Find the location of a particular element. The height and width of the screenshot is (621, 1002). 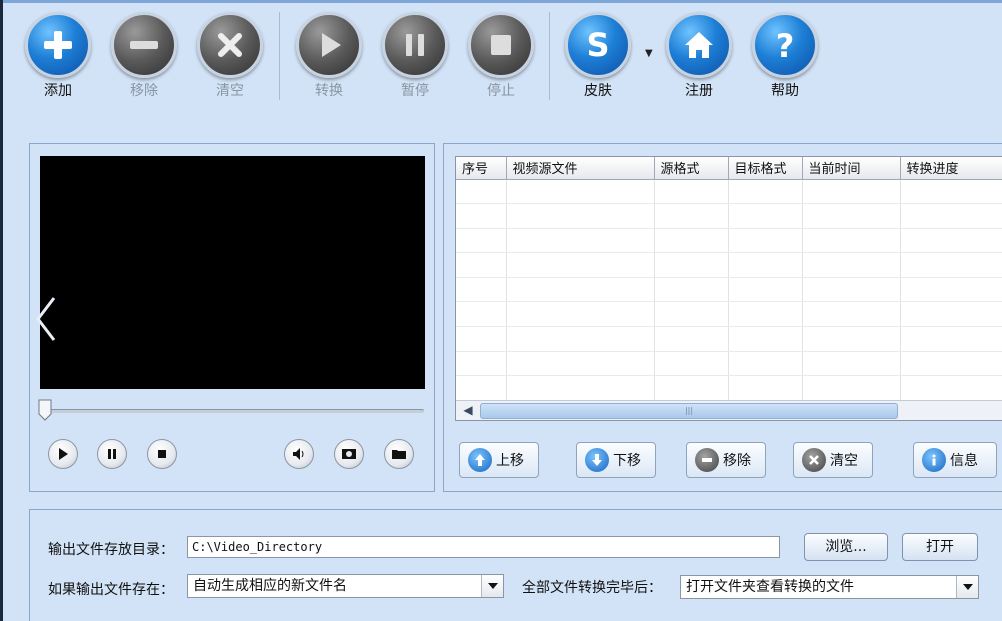

snapshot-button is located at coordinates (349, 454).